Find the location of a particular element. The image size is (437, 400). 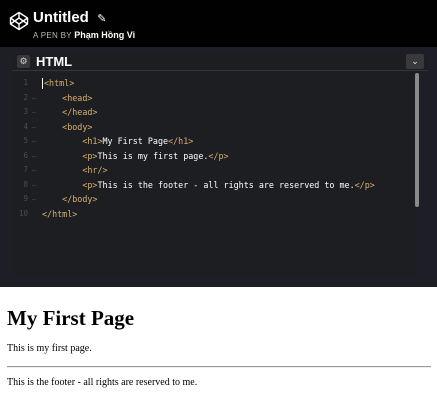

html-panel-header: ⚙ HTML ⌄ is located at coordinates (220, 62).